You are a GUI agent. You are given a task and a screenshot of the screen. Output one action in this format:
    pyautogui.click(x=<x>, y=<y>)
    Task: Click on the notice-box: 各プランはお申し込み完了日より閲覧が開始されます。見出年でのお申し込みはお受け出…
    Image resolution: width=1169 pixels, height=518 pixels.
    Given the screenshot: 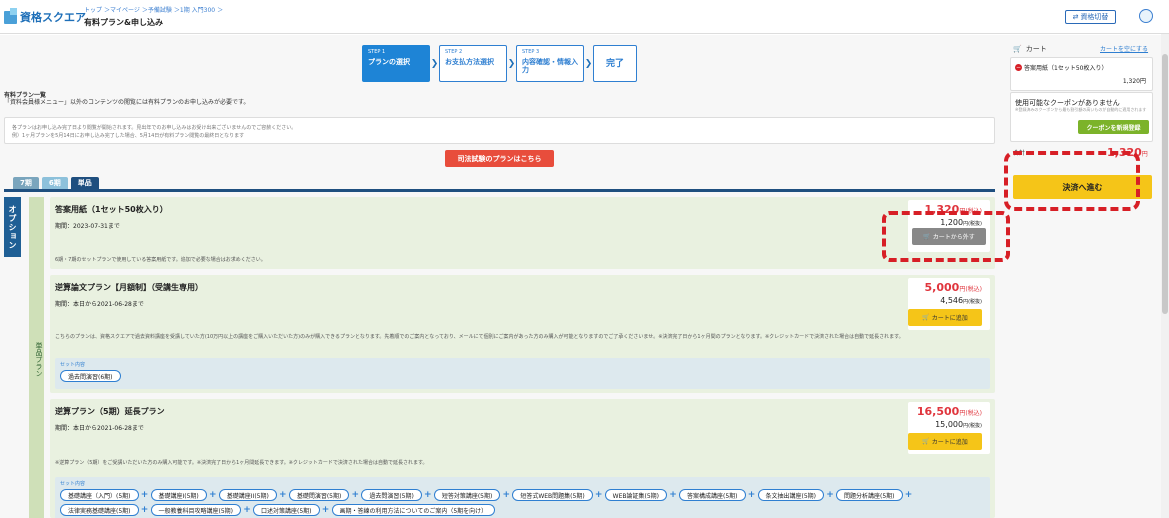 What is the action you would take?
    pyautogui.click(x=499, y=130)
    